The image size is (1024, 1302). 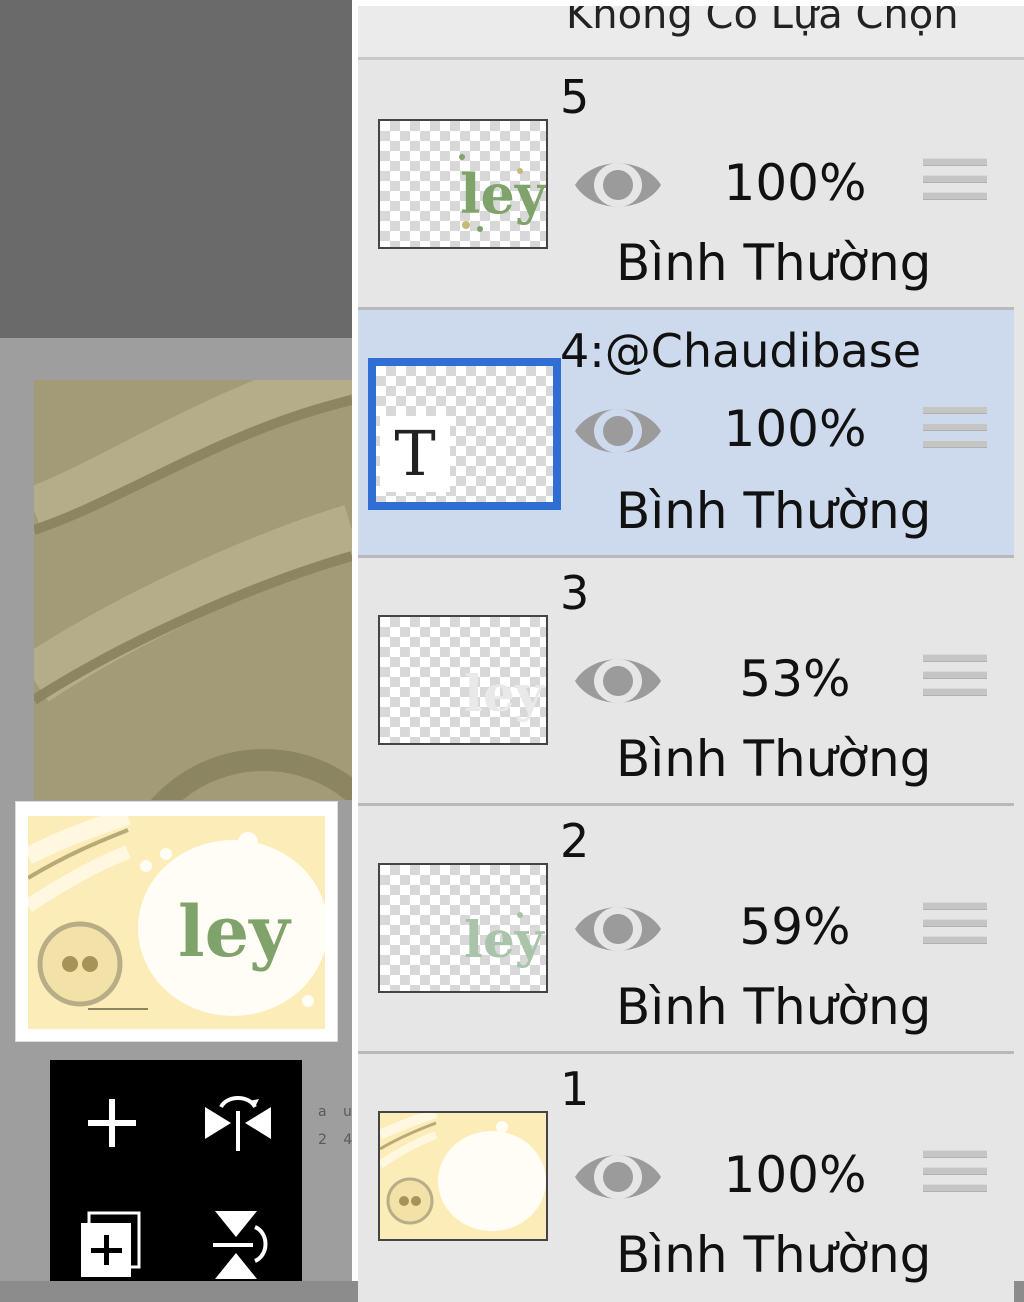 What do you see at coordinates (193, 590) in the screenshot?
I see `canvas-artwork` at bounding box center [193, 590].